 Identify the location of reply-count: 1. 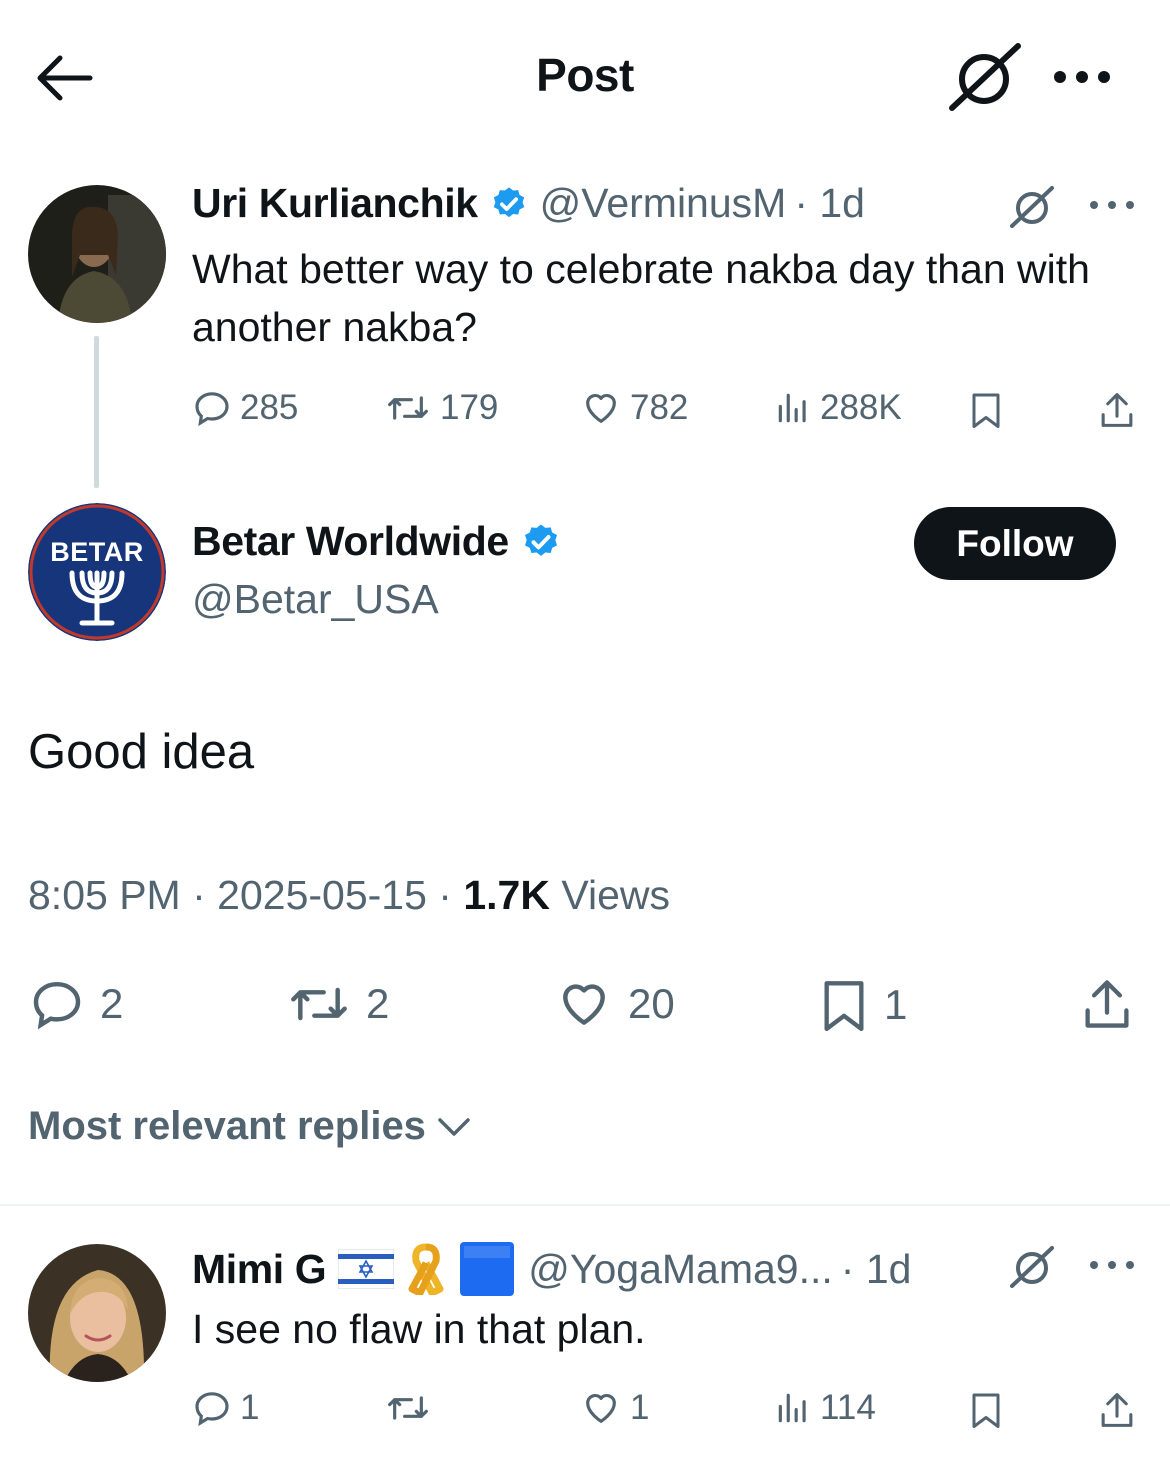
(250, 1407).